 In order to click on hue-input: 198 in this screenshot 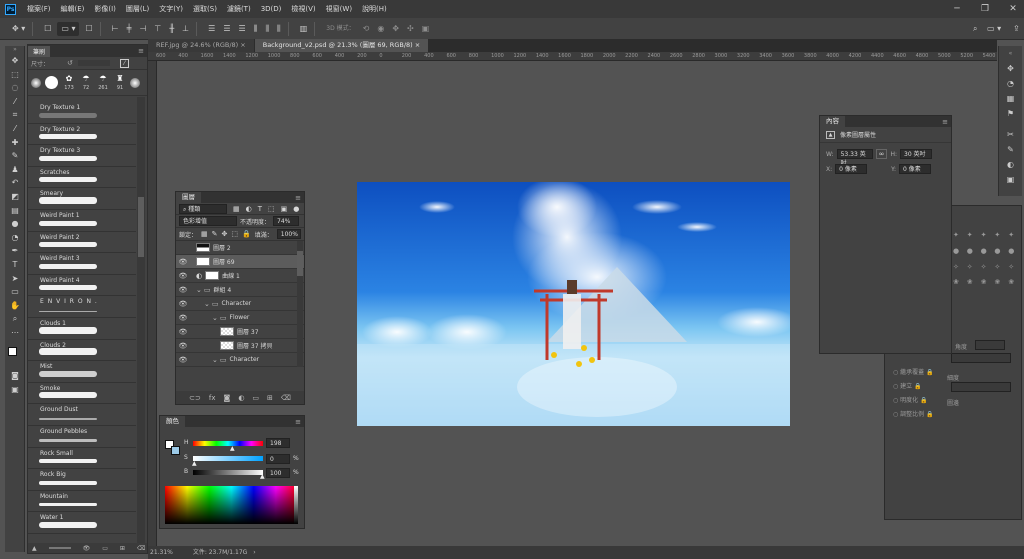, I will do `click(278, 443)`.